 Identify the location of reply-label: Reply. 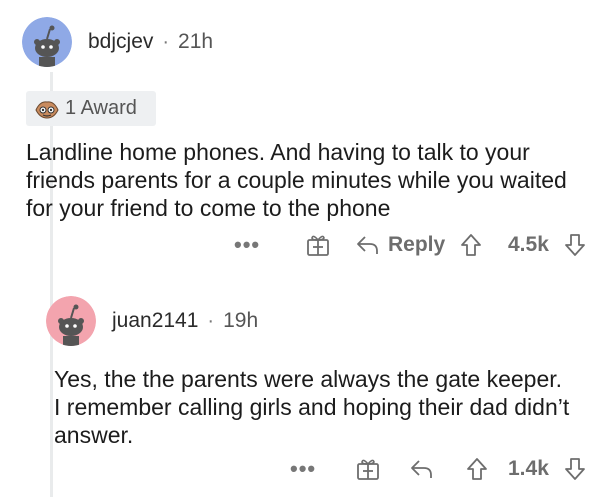
(417, 244).